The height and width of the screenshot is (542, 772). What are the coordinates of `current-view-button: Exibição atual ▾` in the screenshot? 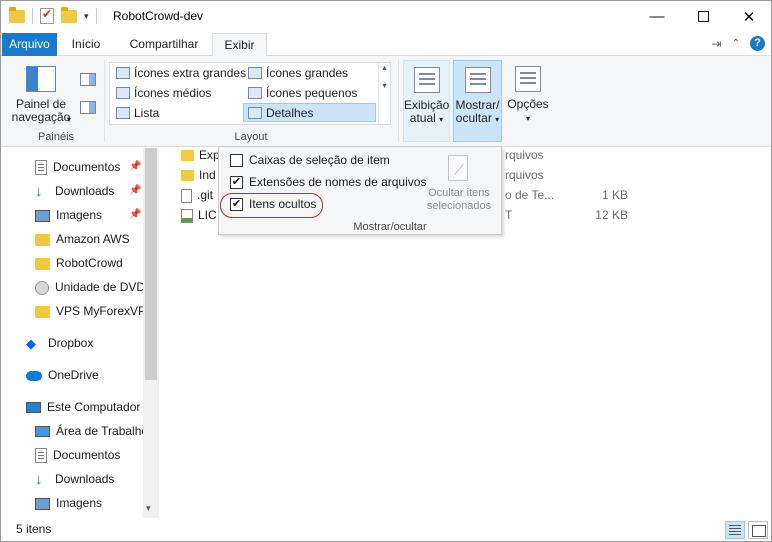 It's located at (426, 101).